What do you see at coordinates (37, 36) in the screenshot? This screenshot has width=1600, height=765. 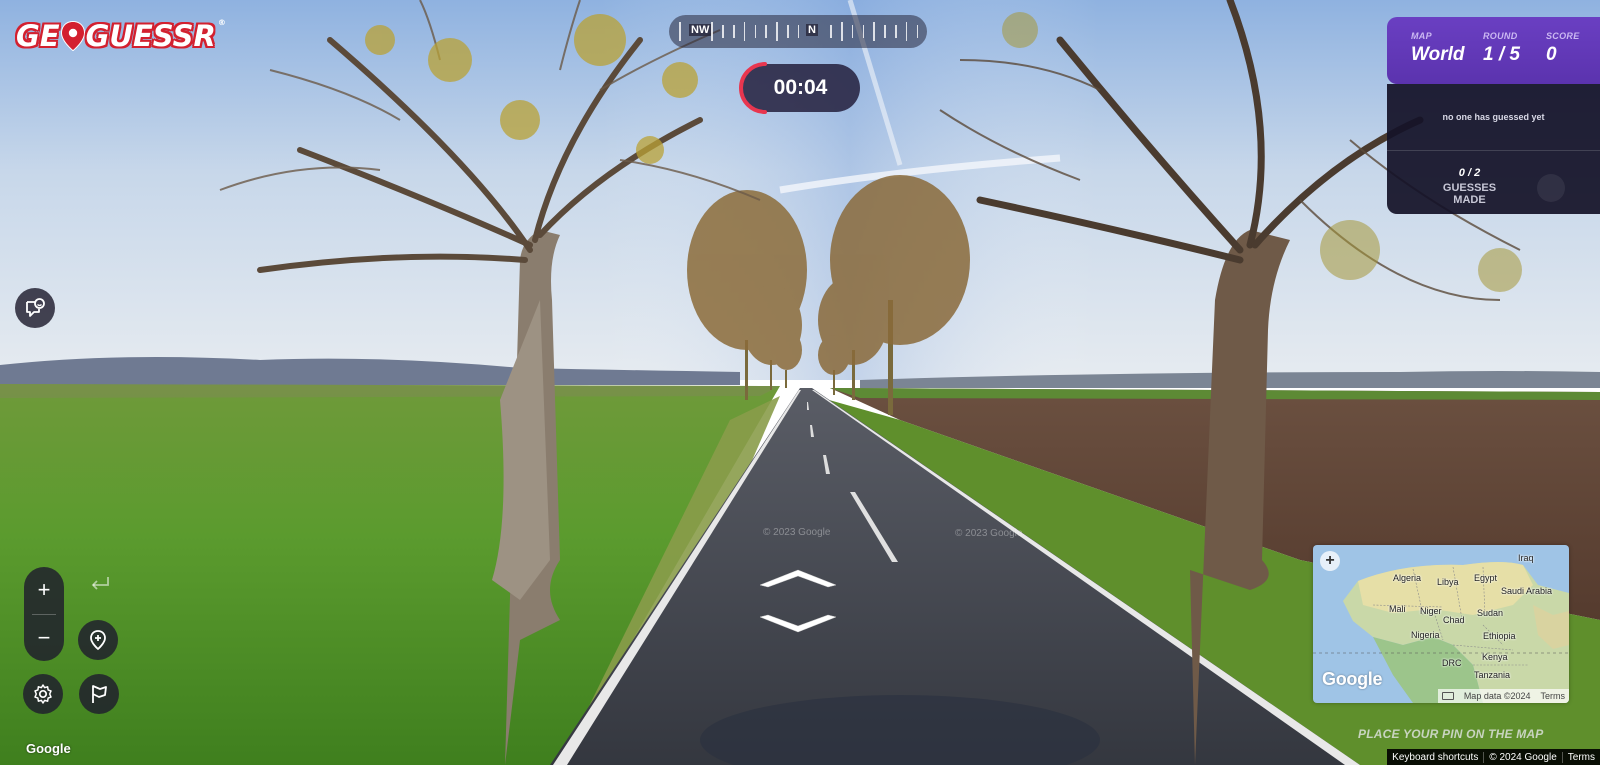 I see `logo-text-left: GE` at bounding box center [37, 36].